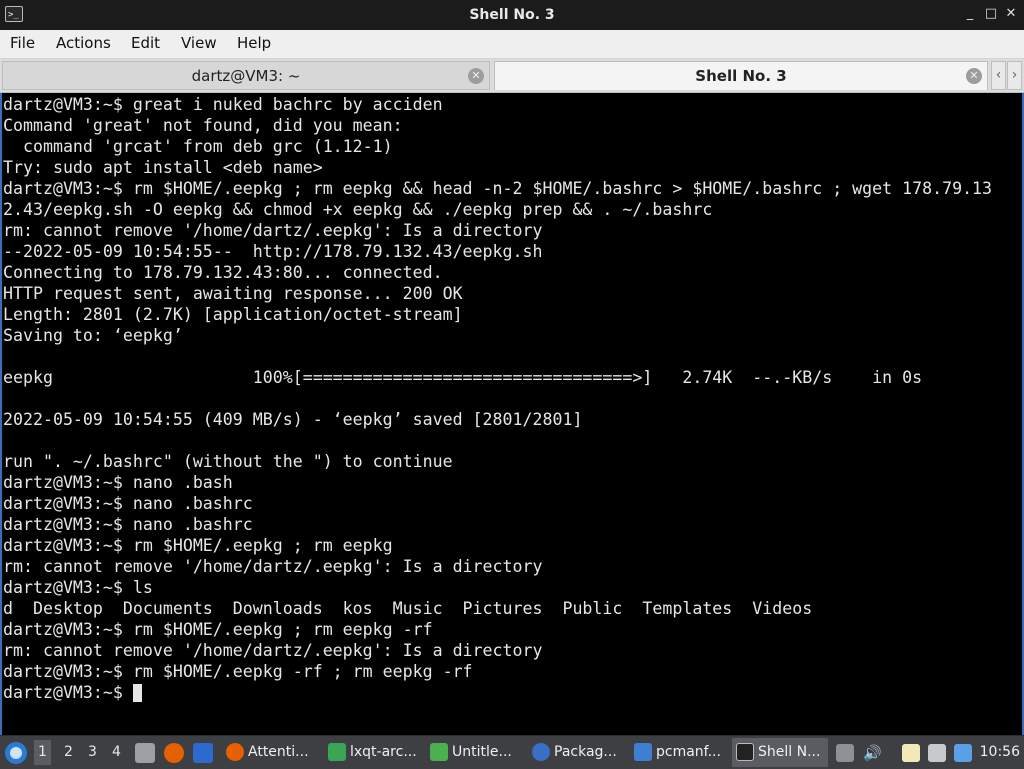 Image resolution: width=1024 pixels, height=769 pixels. What do you see at coordinates (203, 753) in the screenshot?
I see `show-desktop-icon` at bounding box center [203, 753].